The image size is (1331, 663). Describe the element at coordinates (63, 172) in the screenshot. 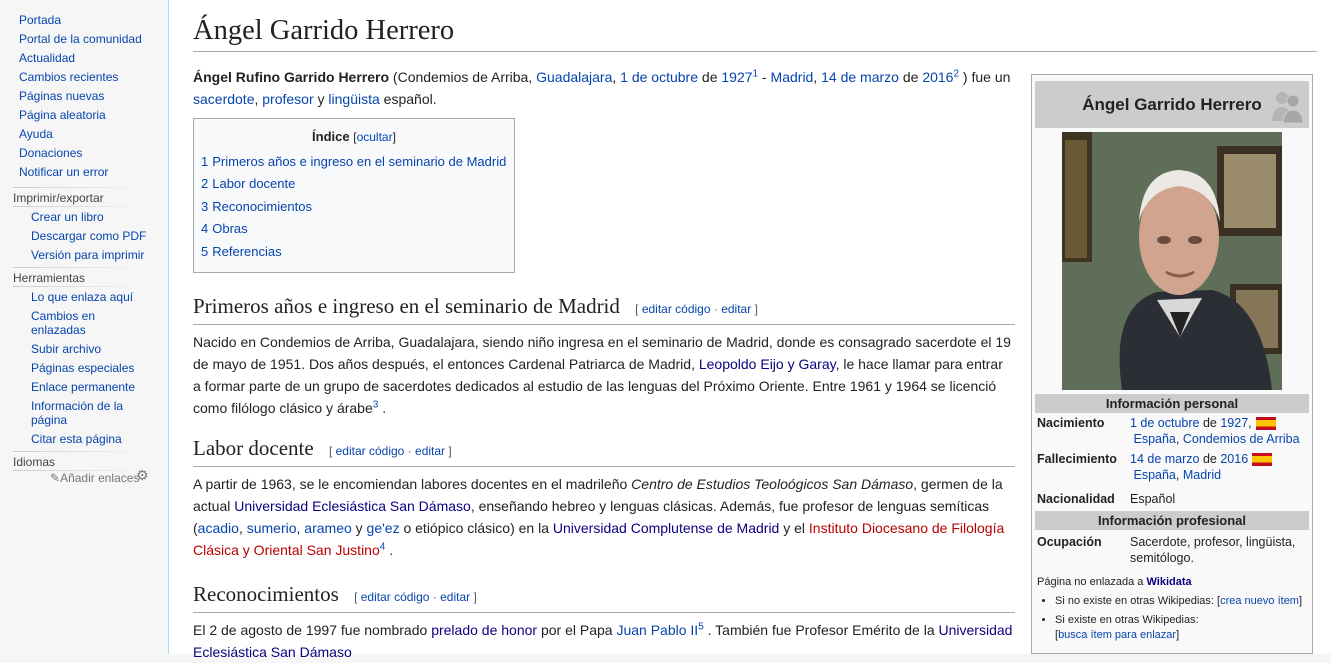

I see `nav-link: Notificar un error` at that location.